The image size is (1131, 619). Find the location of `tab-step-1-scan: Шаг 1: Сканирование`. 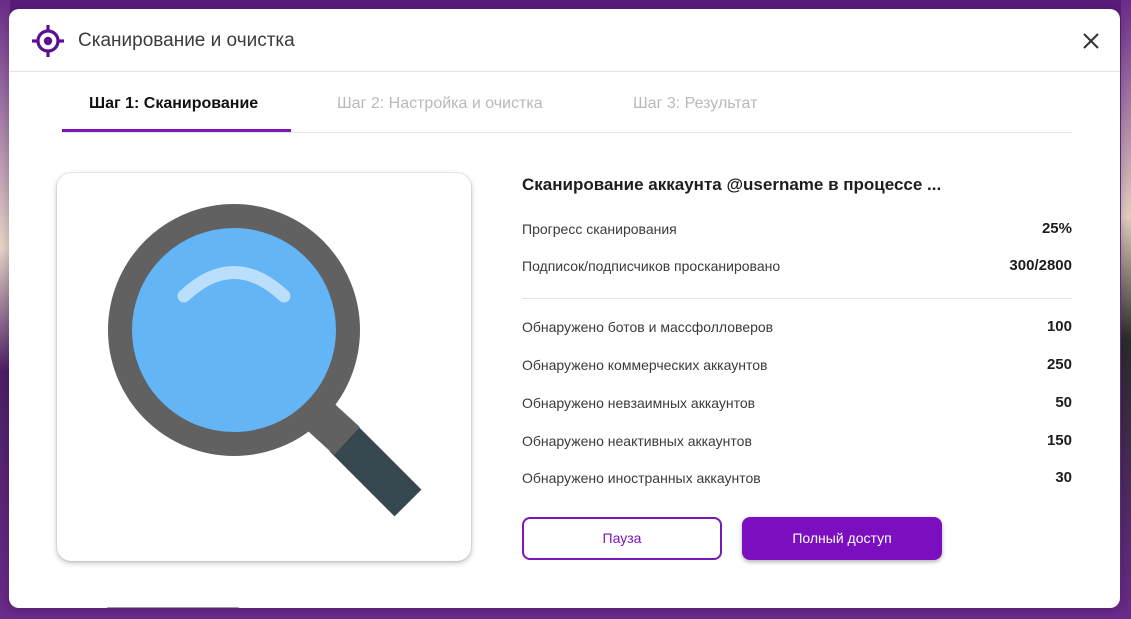

tab-step-1-scan: Шаг 1: Сканирование is located at coordinates (173, 104).